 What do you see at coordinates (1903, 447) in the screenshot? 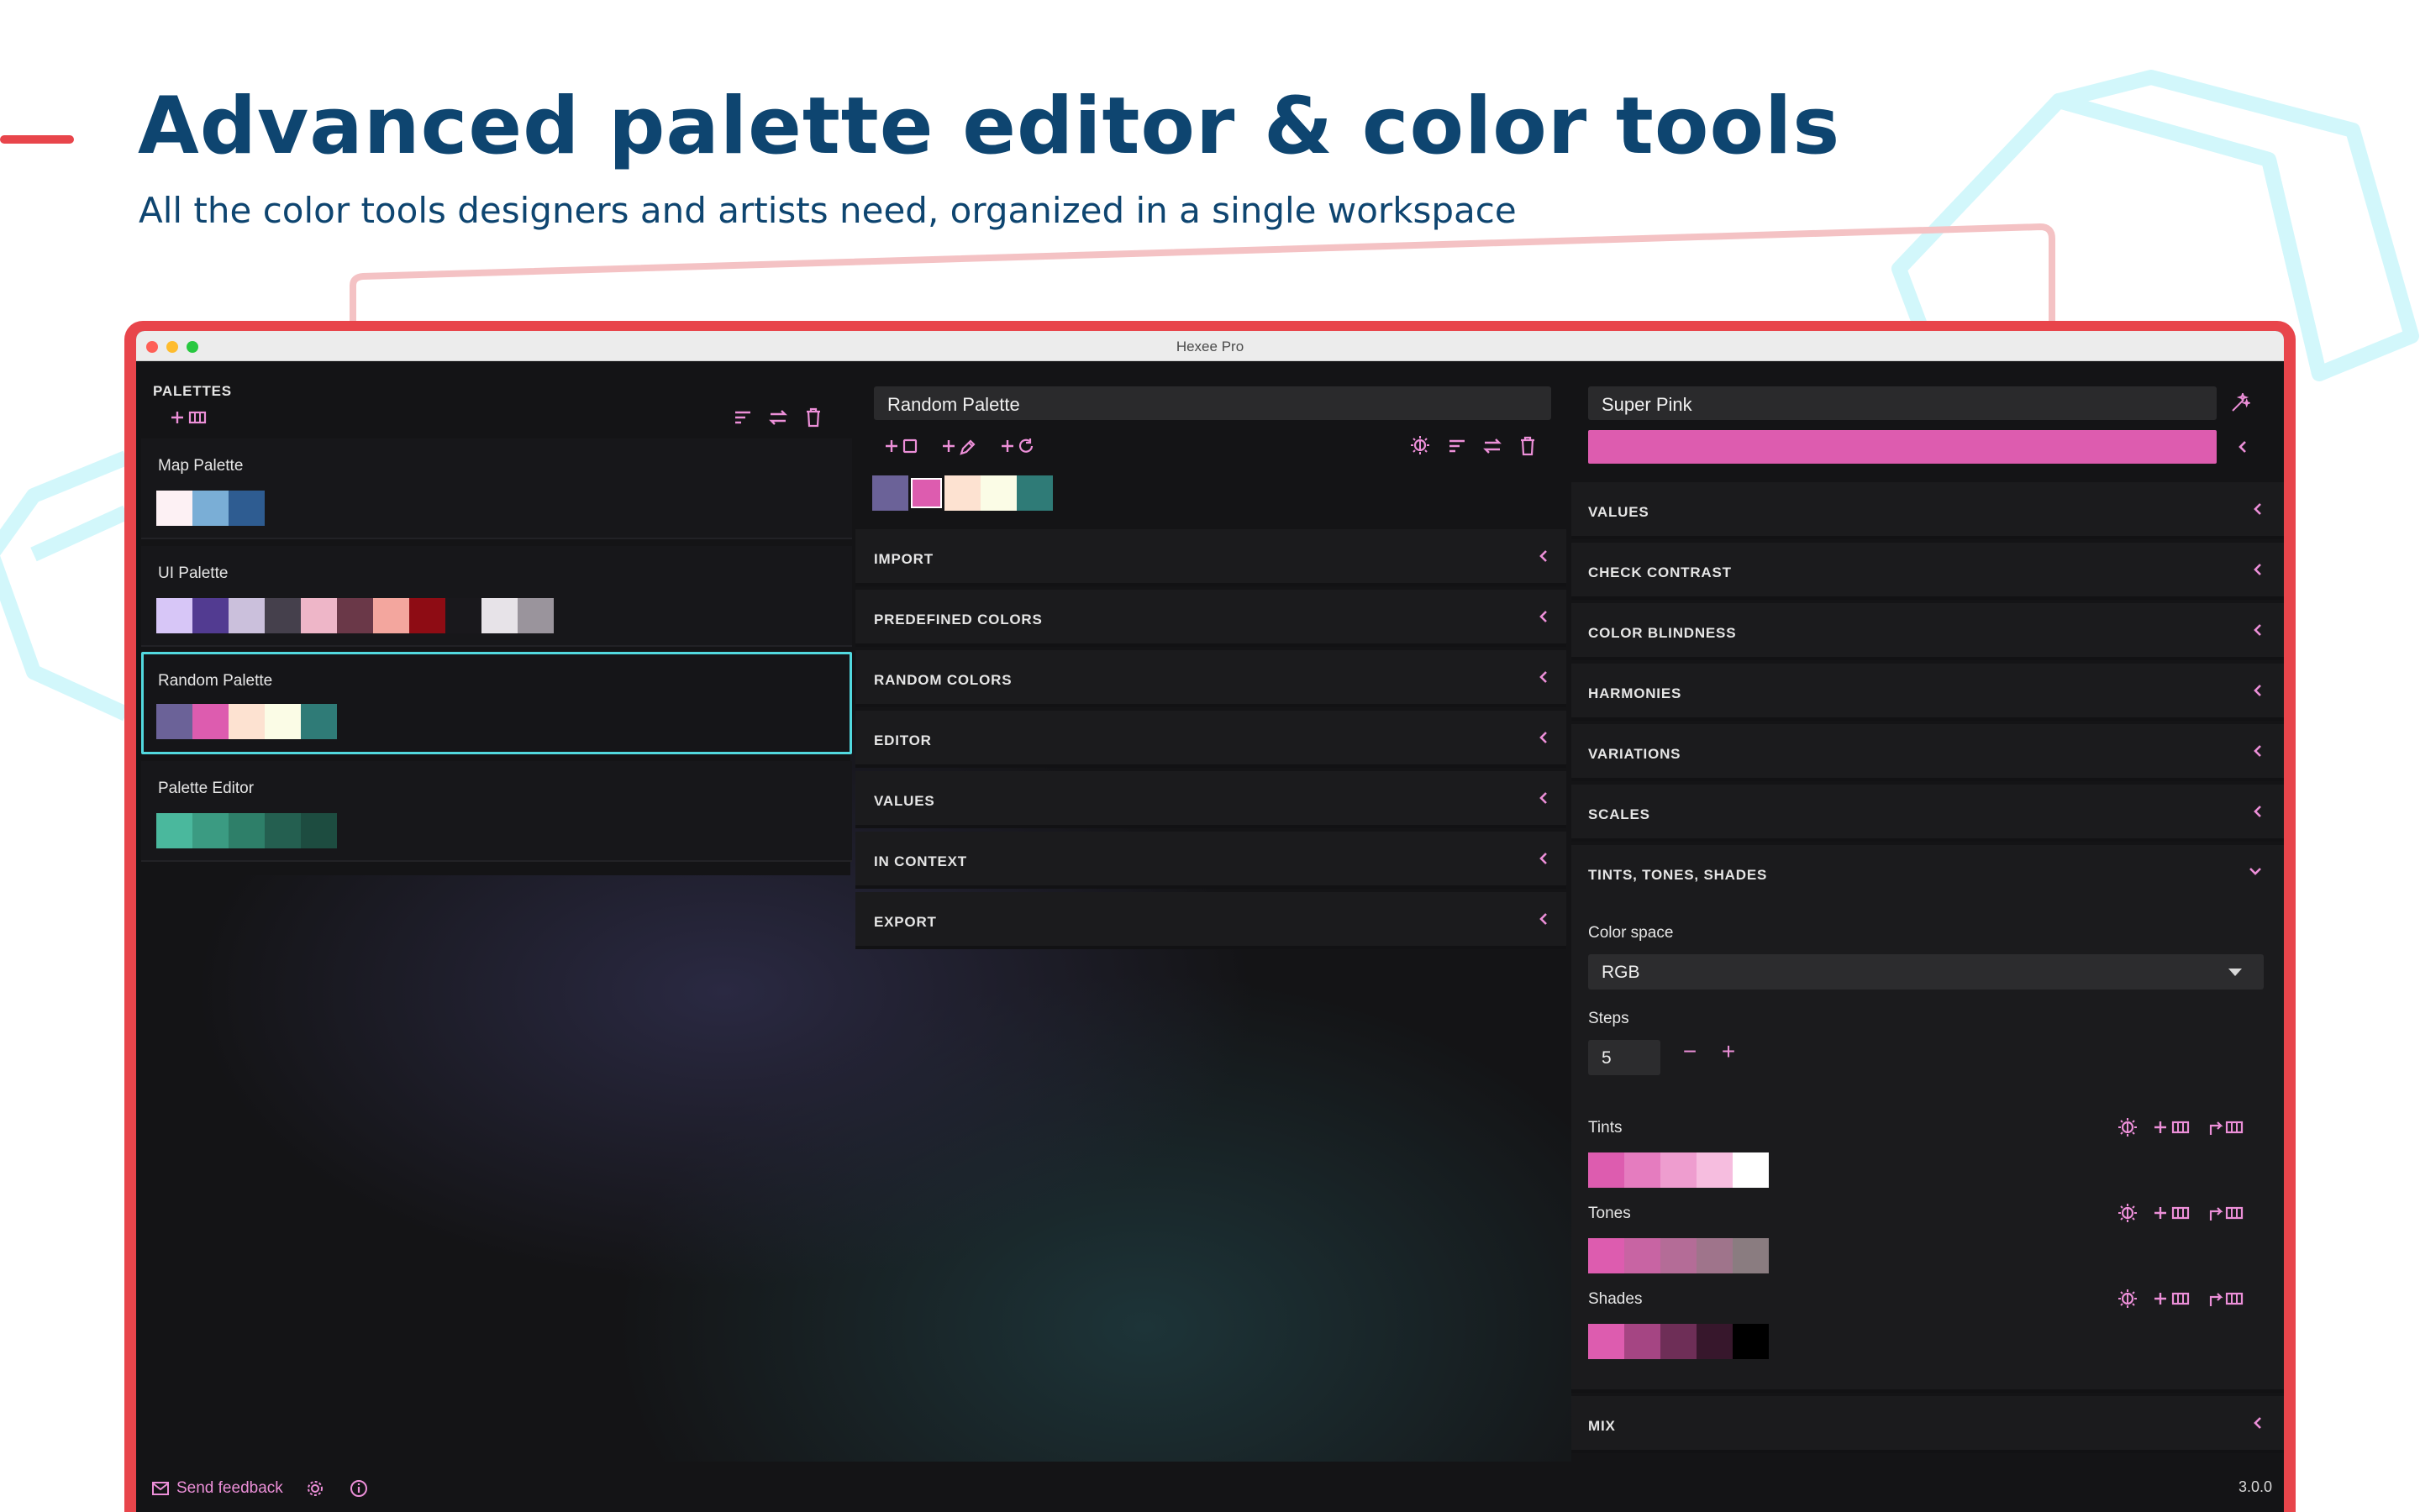
I see `current-color-bar` at bounding box center [1903, 447].